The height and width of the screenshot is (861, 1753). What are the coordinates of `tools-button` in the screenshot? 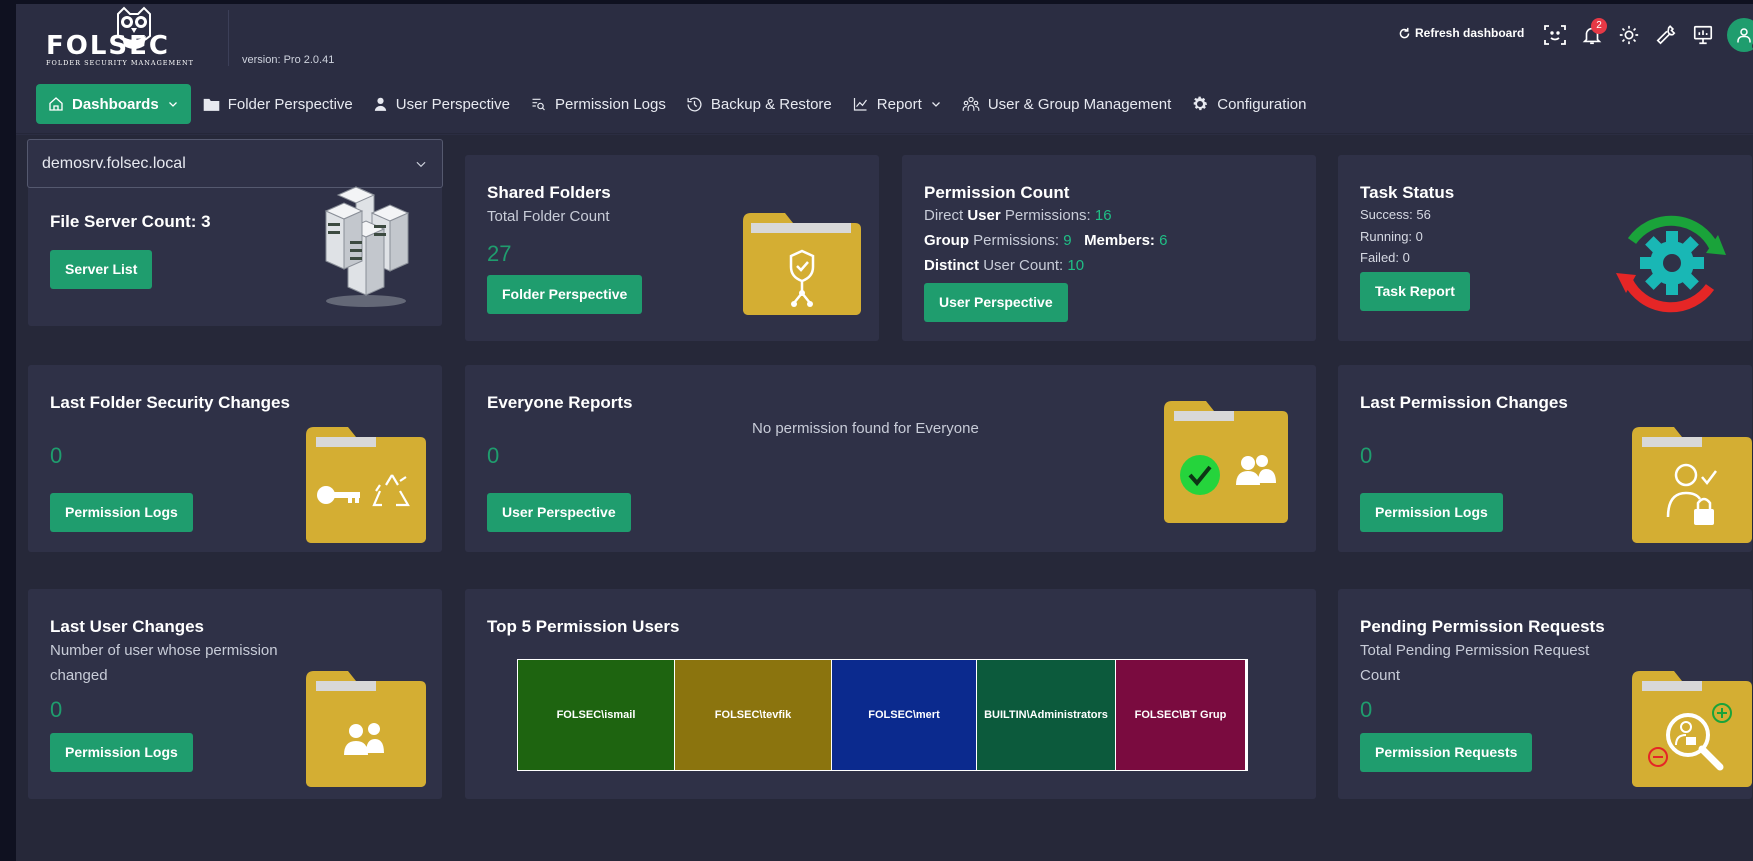 It's located at (1666, 35).